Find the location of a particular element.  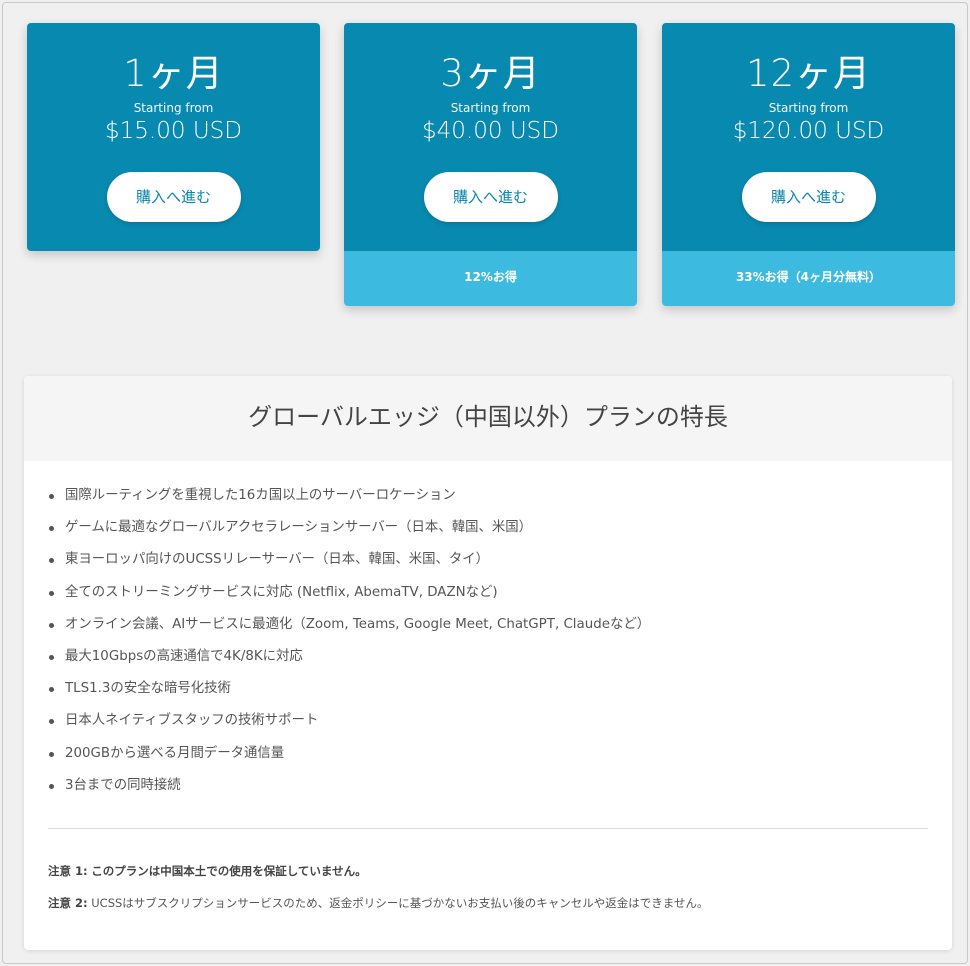

features-title: グローバルエッジ（中国以外）プランの特長 is located at coordinates (488, 418).